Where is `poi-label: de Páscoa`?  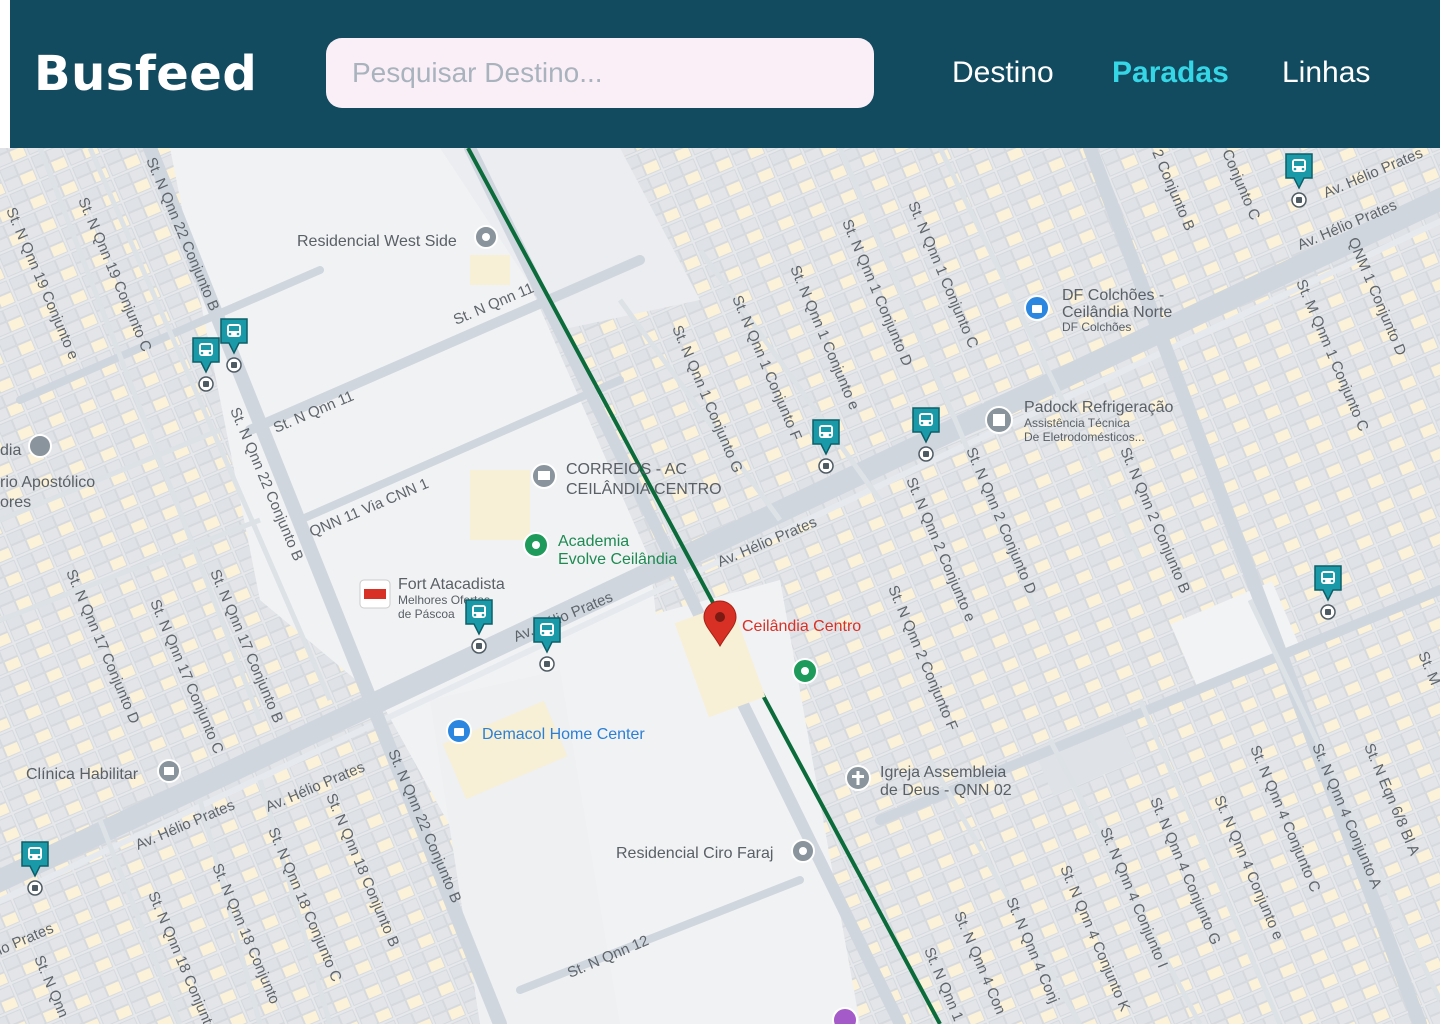 poi-label: de Páscoa is located at coordinates (426, 614).